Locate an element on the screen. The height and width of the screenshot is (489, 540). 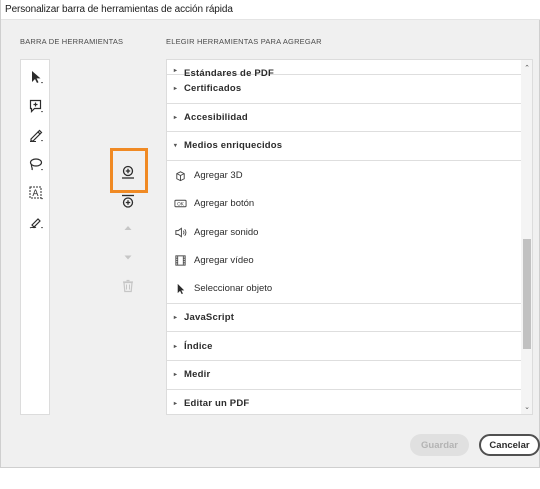
group-row-editar-pdf: ▸ Editar un PDF is located at coordinates (344, 402).